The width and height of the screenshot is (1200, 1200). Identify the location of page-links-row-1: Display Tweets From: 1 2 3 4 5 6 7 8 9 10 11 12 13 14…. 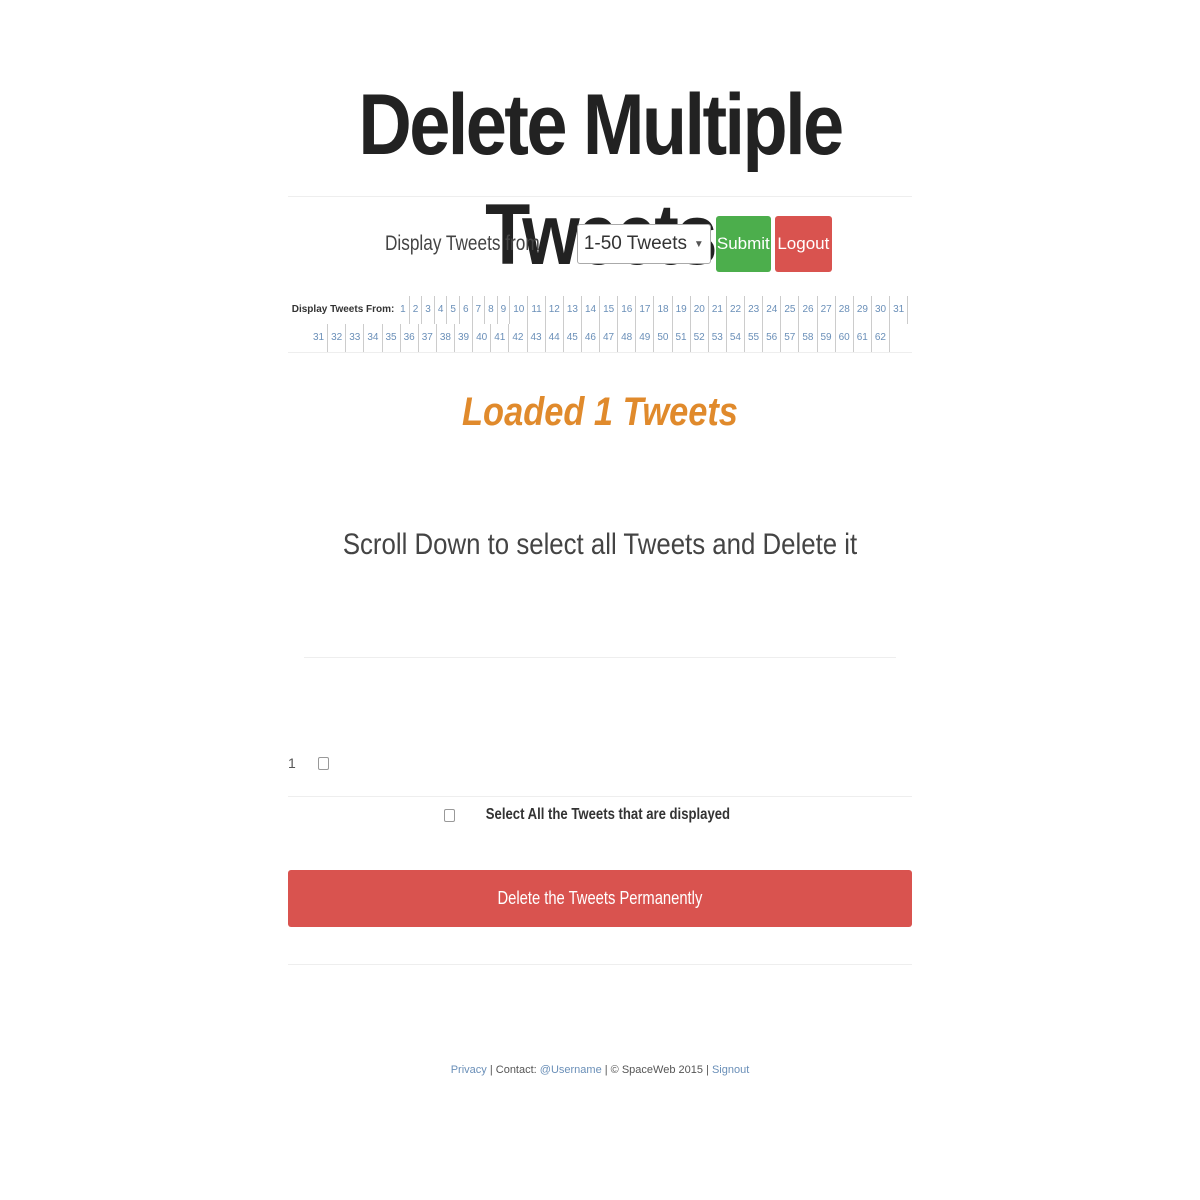
(600, 310).